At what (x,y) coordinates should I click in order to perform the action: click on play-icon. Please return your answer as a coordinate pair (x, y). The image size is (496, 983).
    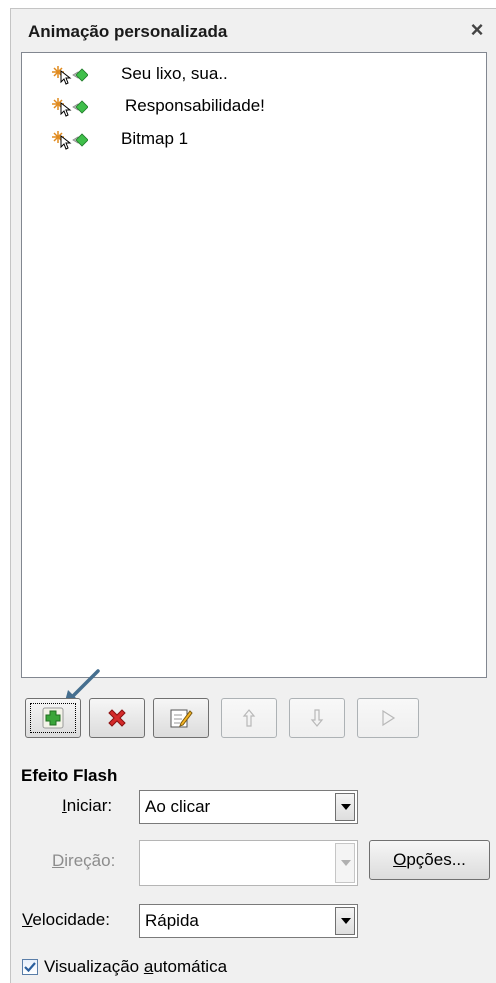
    Looking at the image, I should click on (389, 718).